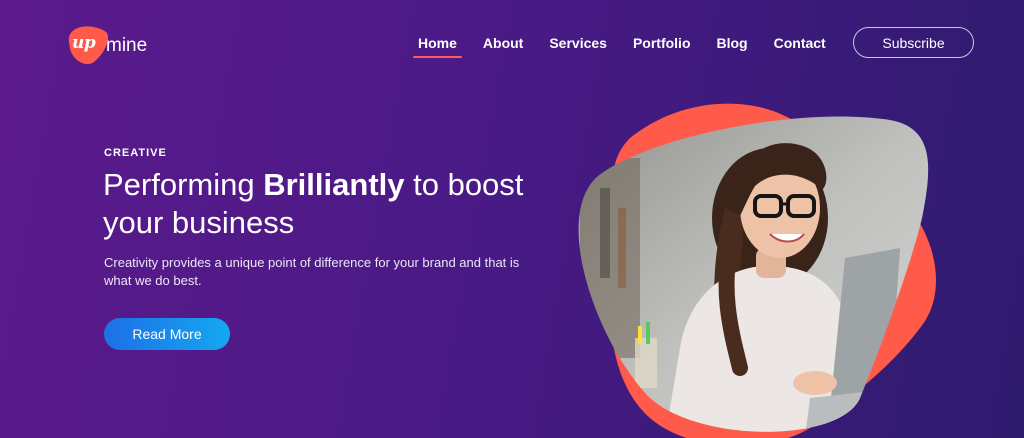 This screenshot has width=1024, height=438. I want to click on subscribe-button: Subscribe, so click(913, 42).